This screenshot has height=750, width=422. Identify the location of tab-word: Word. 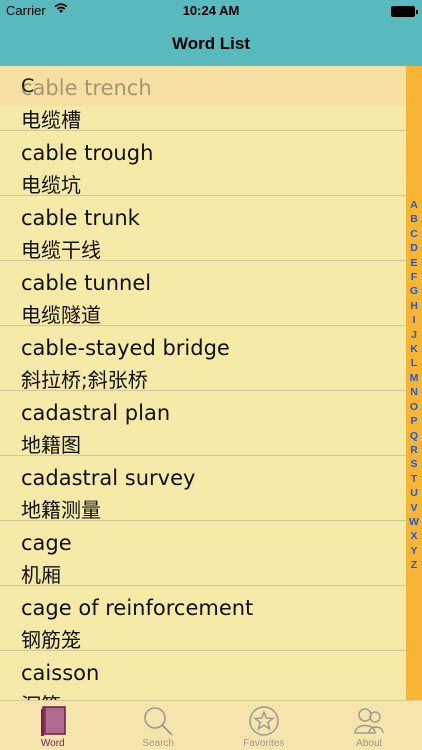
(53, 725).